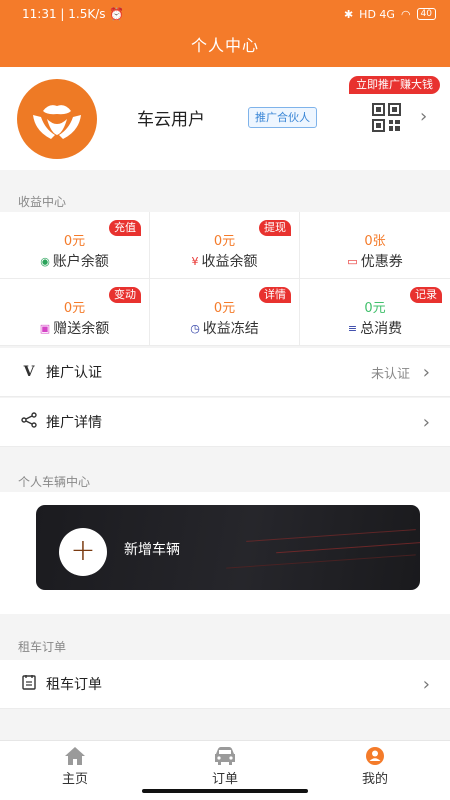 The height and width of the screenshot is (800, 450). I want to click on qr-code-icon, so click(386, 117).